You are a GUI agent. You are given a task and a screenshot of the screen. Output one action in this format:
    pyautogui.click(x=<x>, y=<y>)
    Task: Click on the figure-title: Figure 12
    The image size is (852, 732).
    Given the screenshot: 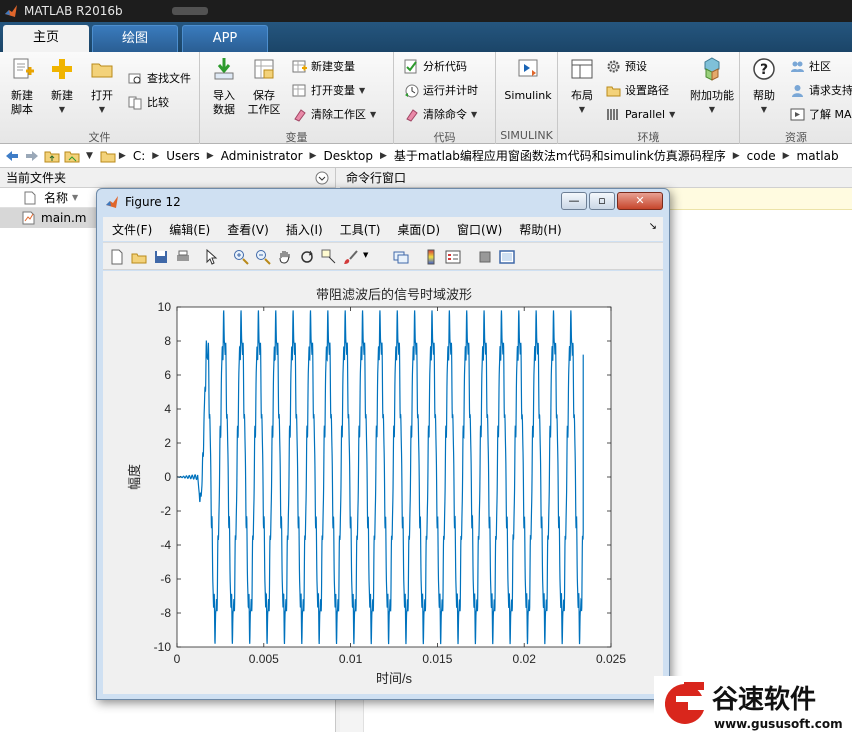 What is the action you would take?
    pyautogui.click(x=153, y=202)
    